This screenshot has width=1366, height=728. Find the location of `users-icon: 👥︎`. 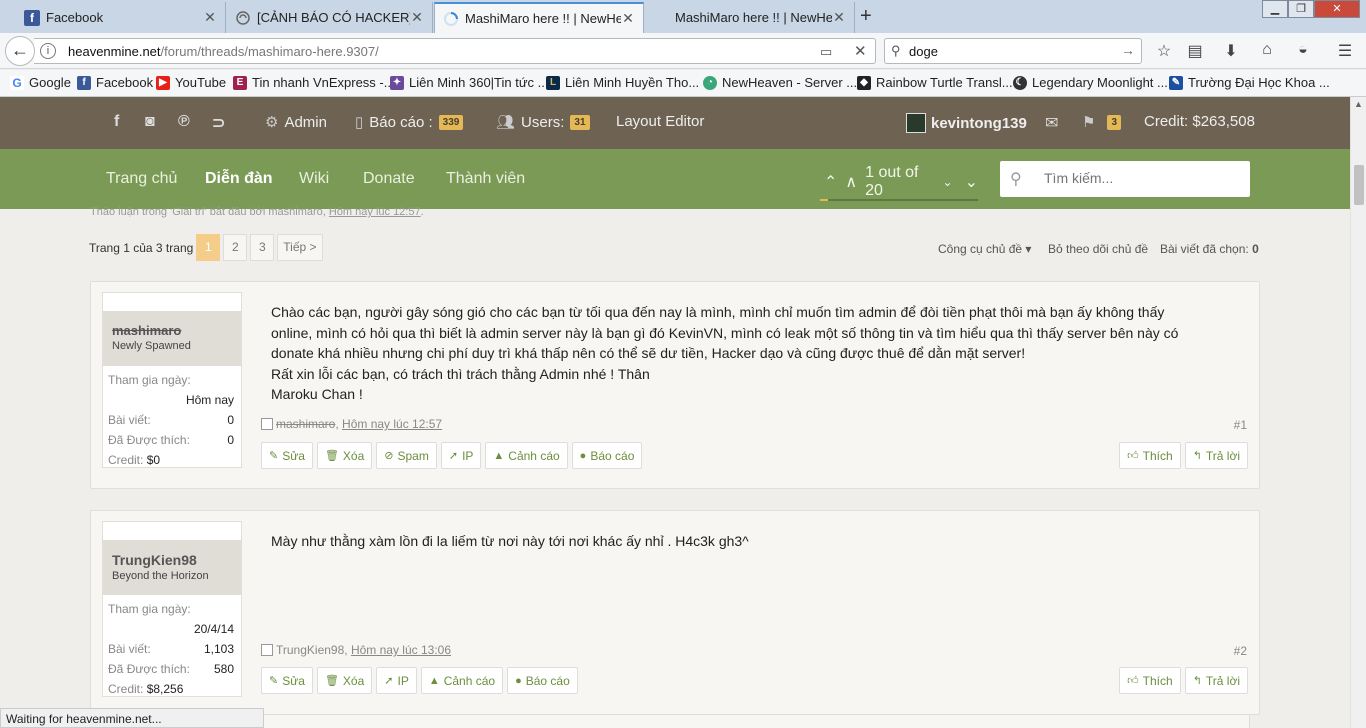

users-icon: 👥︎ is located at coordinates (506, 122).